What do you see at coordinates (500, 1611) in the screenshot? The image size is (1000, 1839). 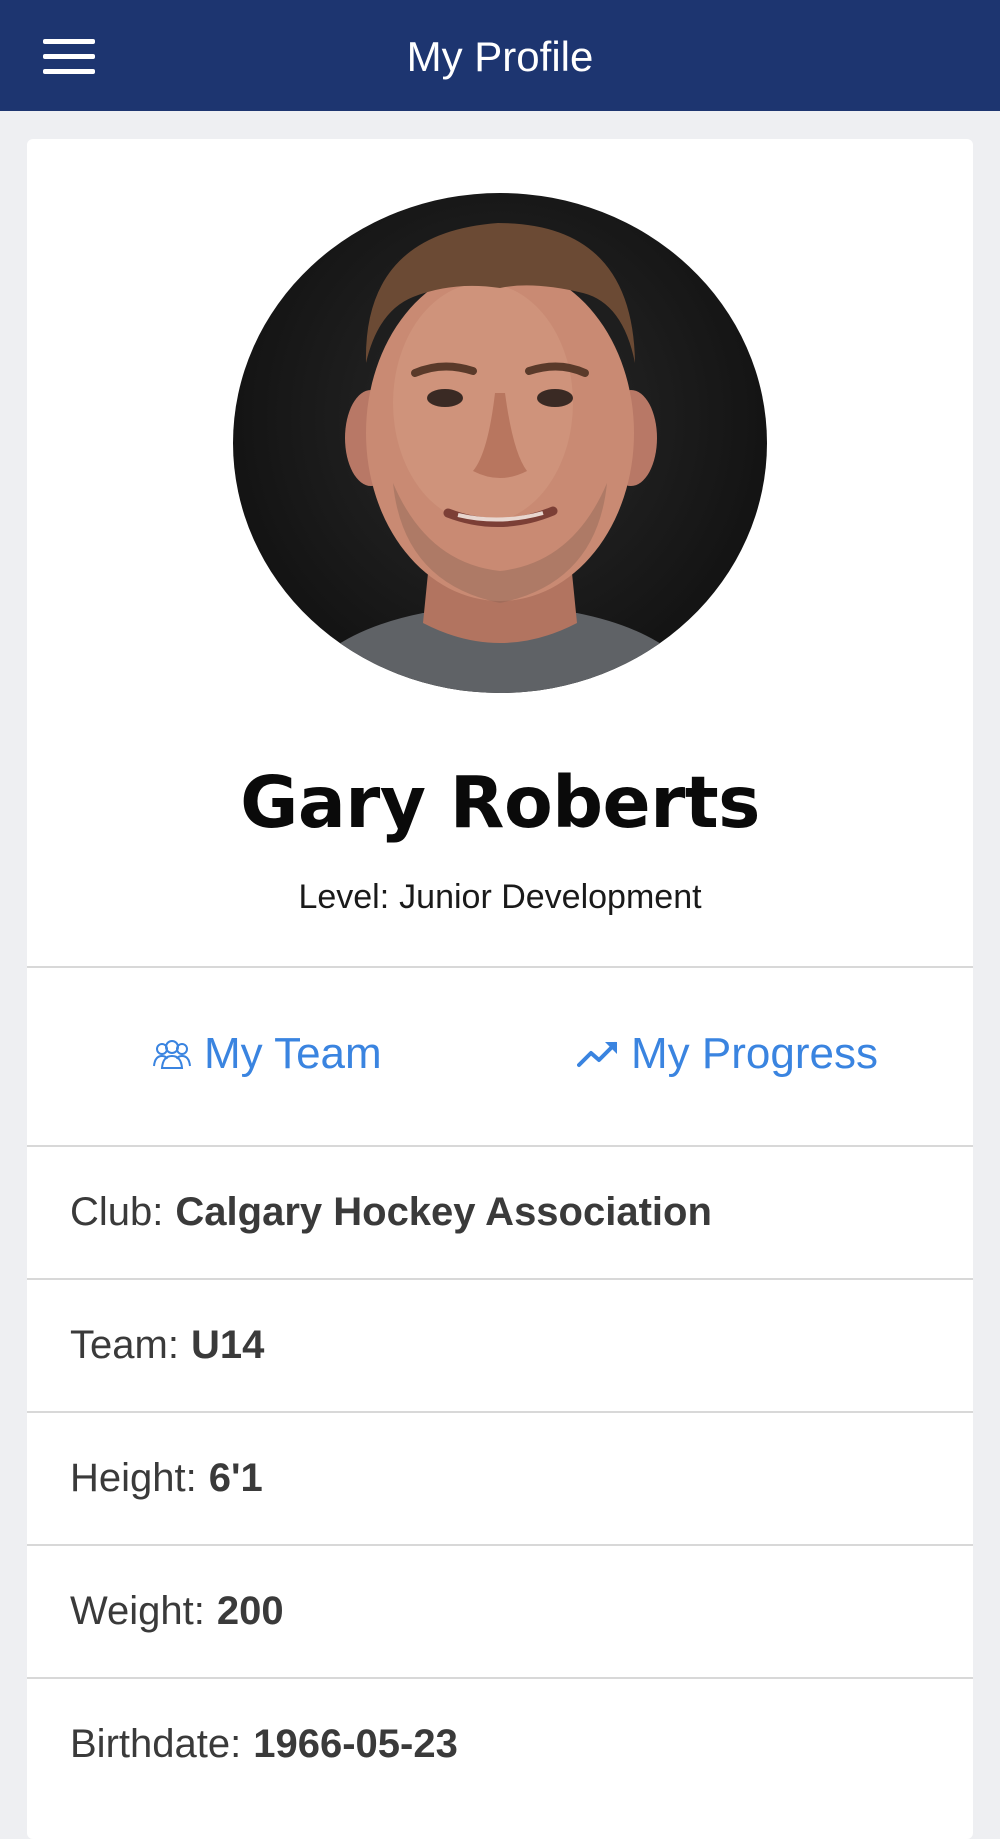 I see `detail-row-weight: Weight: 200` at bounding box center [500, 1611].